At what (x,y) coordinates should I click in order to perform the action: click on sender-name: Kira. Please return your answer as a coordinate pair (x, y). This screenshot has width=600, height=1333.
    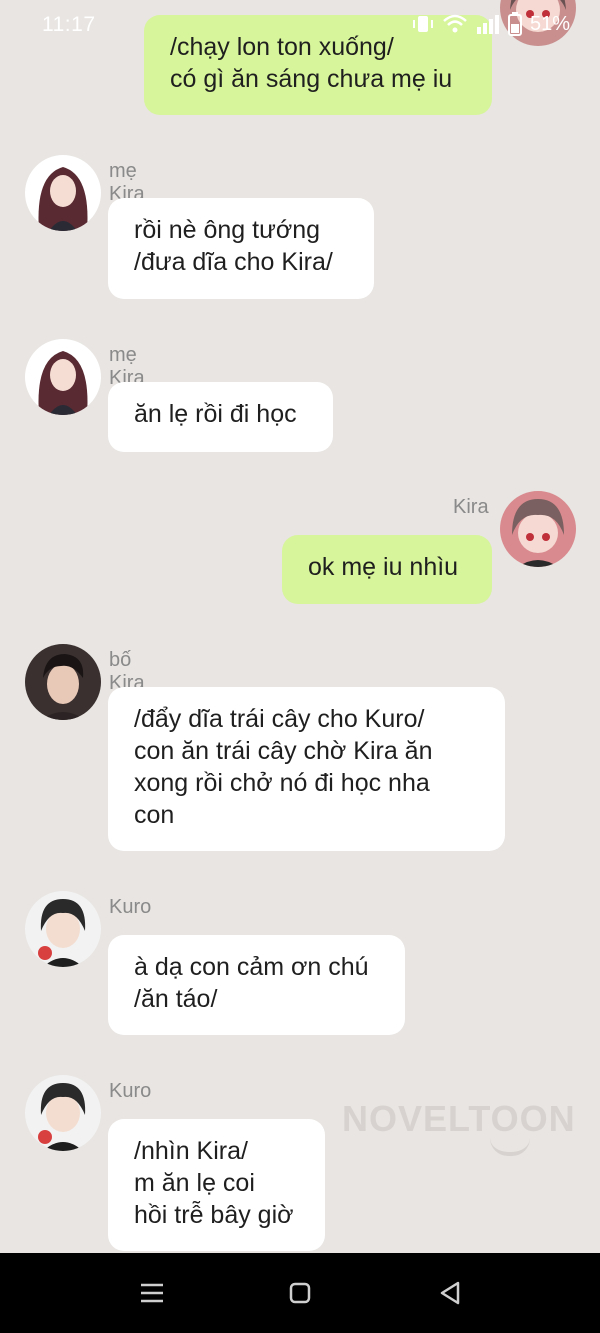
    Looking at the image, I should click on (471, 507).